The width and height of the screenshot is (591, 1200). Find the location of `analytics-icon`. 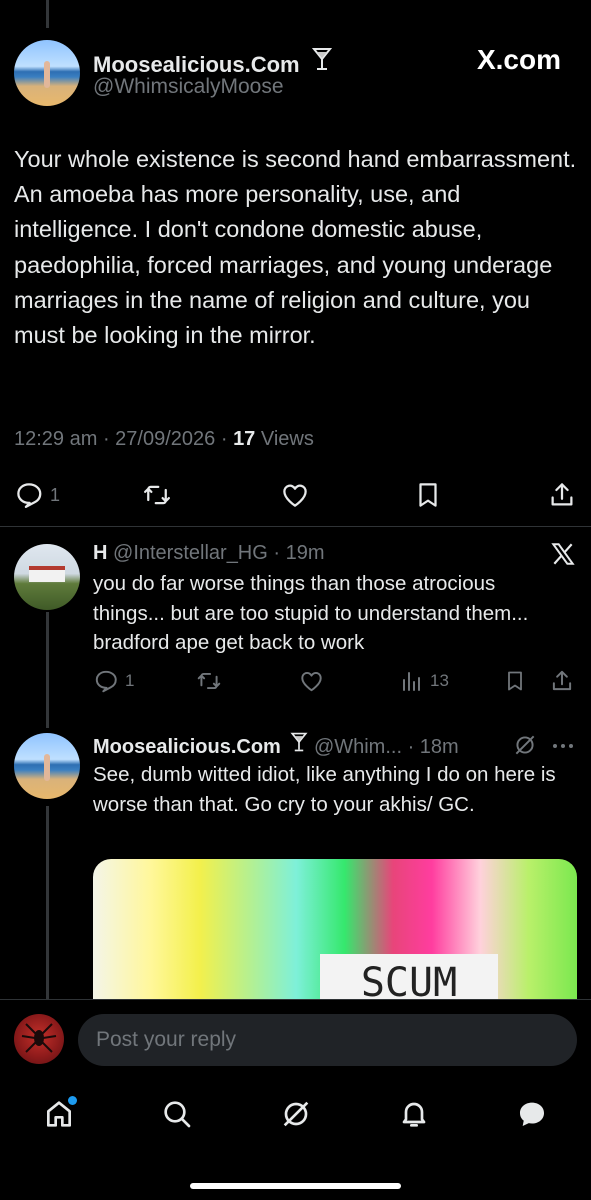

analytics-icon is located at coordinates (412, 681).